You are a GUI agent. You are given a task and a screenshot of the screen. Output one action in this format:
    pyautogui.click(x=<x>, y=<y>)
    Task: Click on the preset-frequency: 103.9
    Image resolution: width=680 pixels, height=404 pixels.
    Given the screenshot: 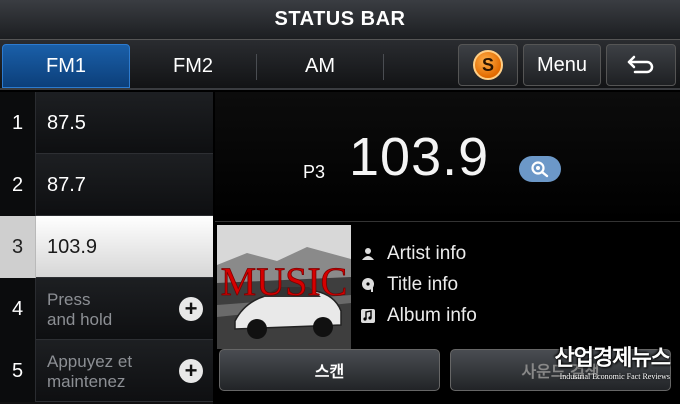 What is the action you would take?
    pyautogui.click(x=72, y=246)
    